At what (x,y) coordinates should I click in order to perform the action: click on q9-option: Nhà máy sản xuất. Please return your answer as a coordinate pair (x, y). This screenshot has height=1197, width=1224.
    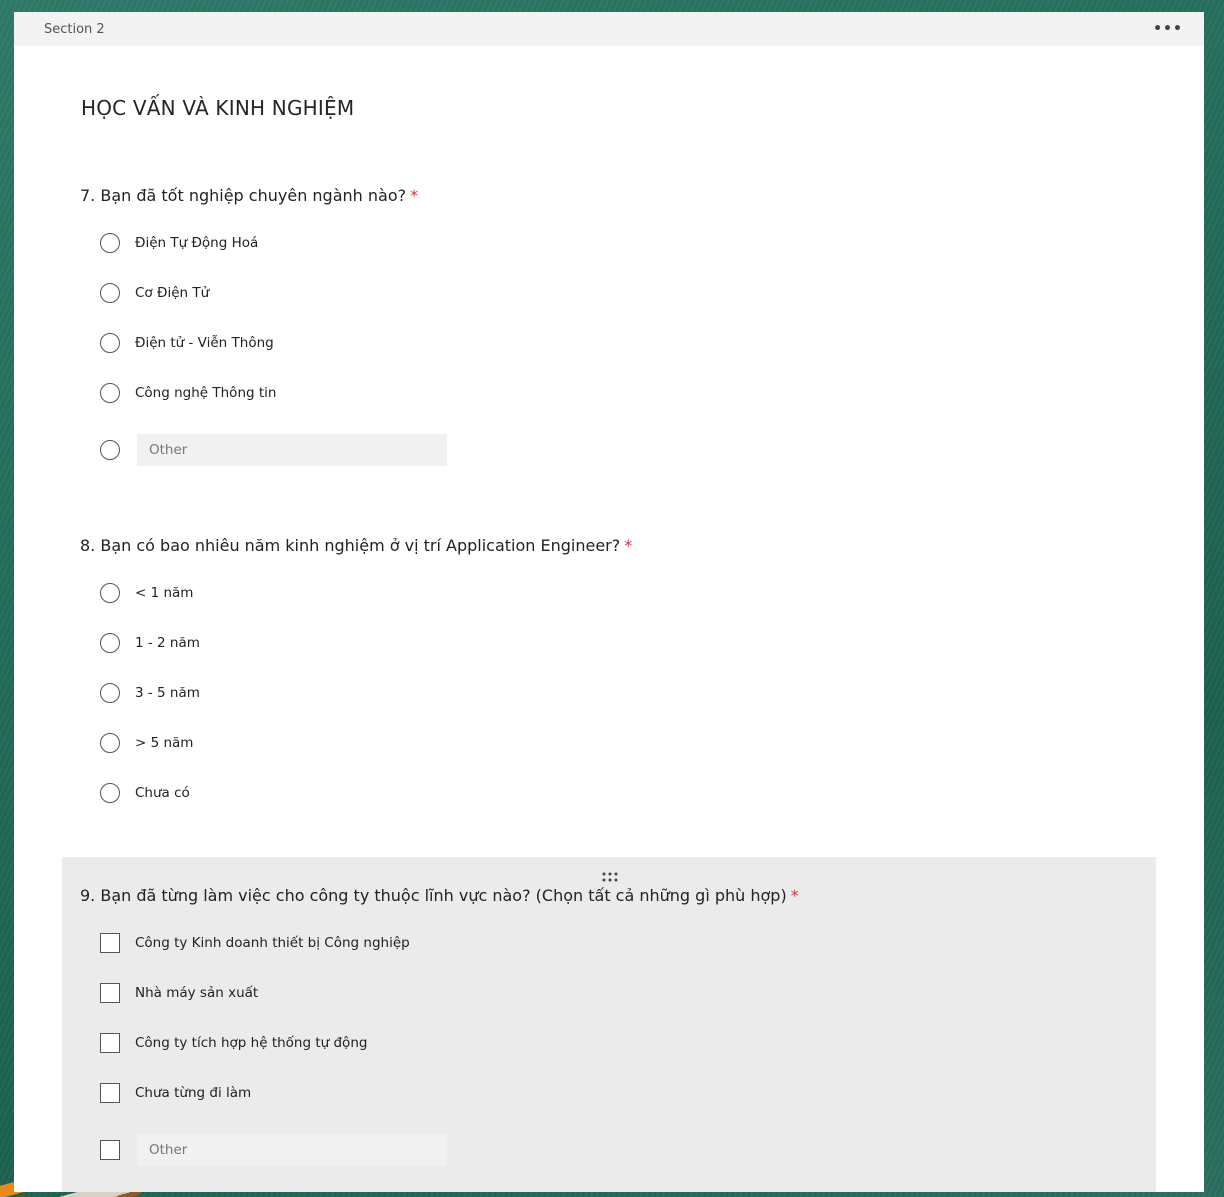
    Looking at the image, I should click on (179, 993).